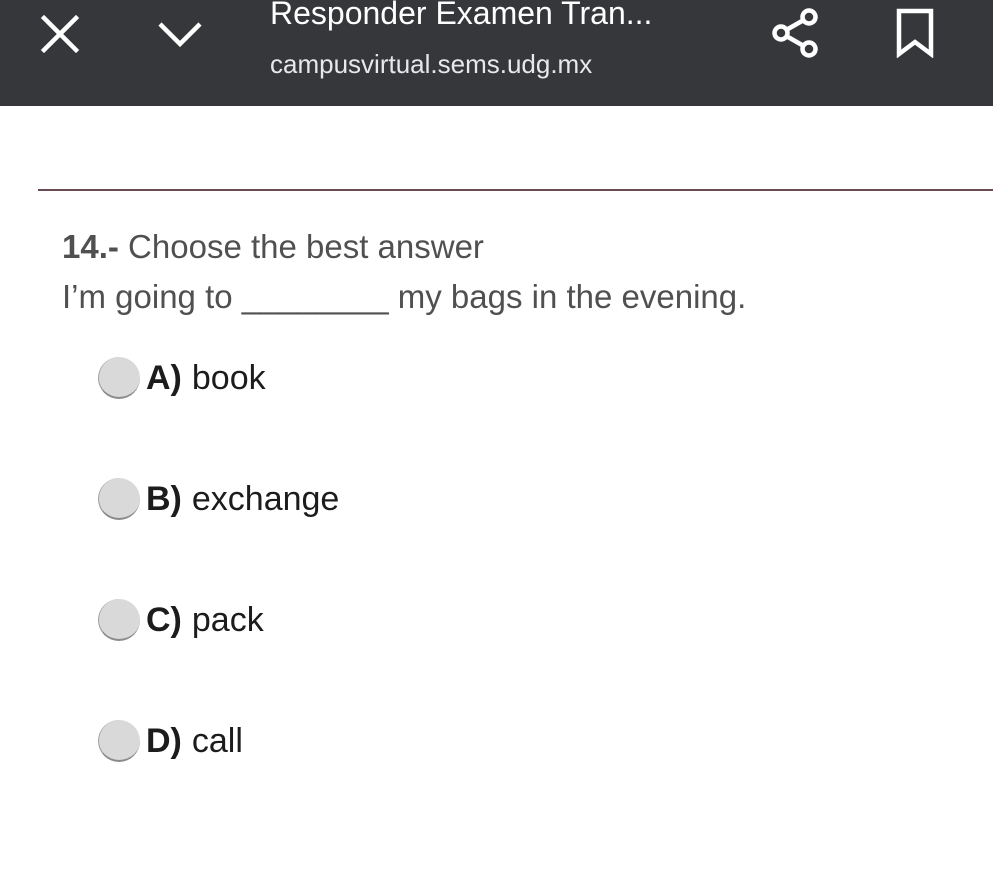 The image size is (993, 869). What do you see at coordinates (90, 246) in the screenshot?
I see `question-number: 14.-` at bounding box center [90, 246].